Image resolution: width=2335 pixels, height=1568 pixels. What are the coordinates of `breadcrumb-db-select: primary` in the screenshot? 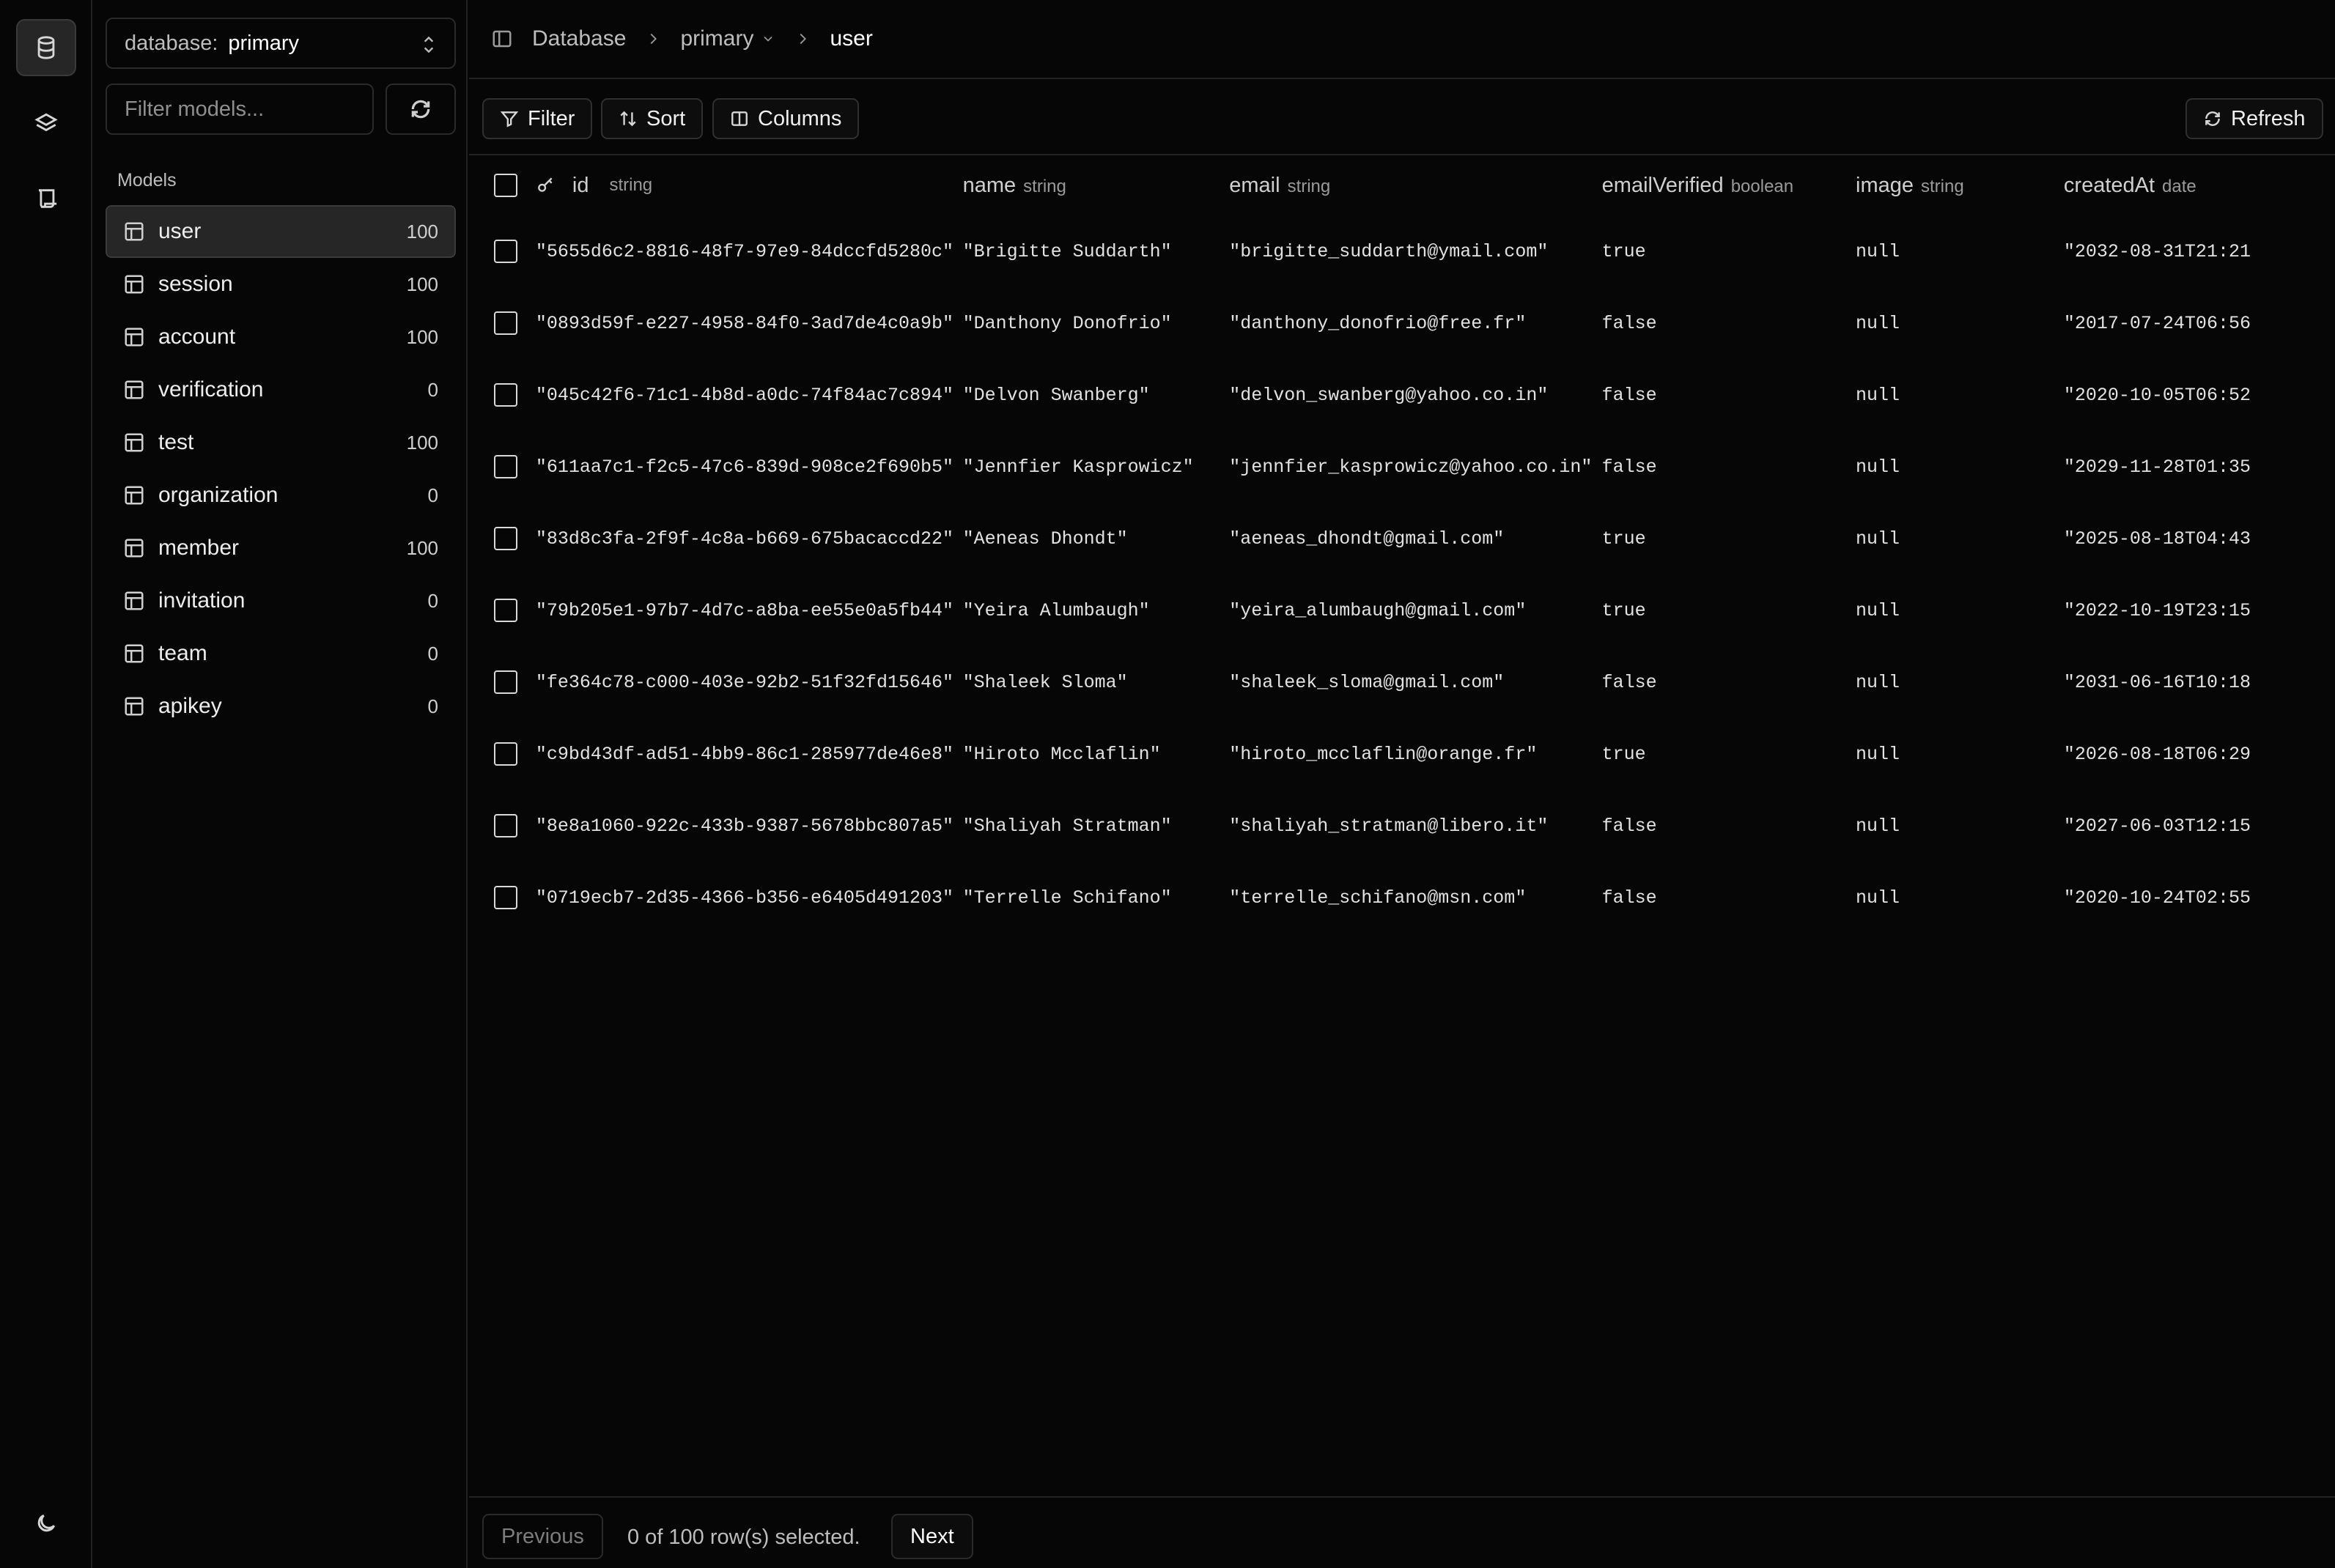 It's located at (716, 39).